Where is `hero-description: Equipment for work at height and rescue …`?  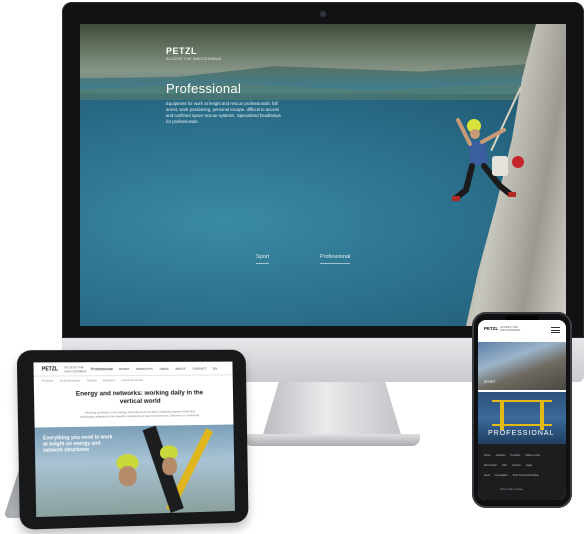 hero-description: Equipment for work at height and rescue … is located at coordinates (223, 112).